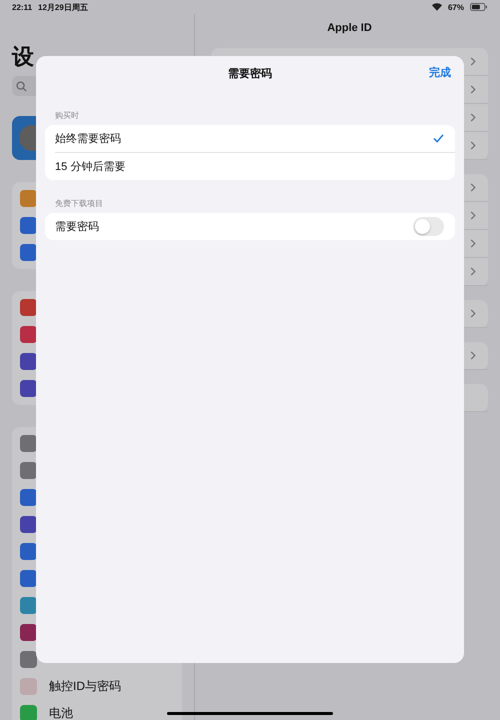 The image size is (500, 720). Describe the element at coordinates (22, 7) in the screenshot. I see `status-time: 22:11` at that location.